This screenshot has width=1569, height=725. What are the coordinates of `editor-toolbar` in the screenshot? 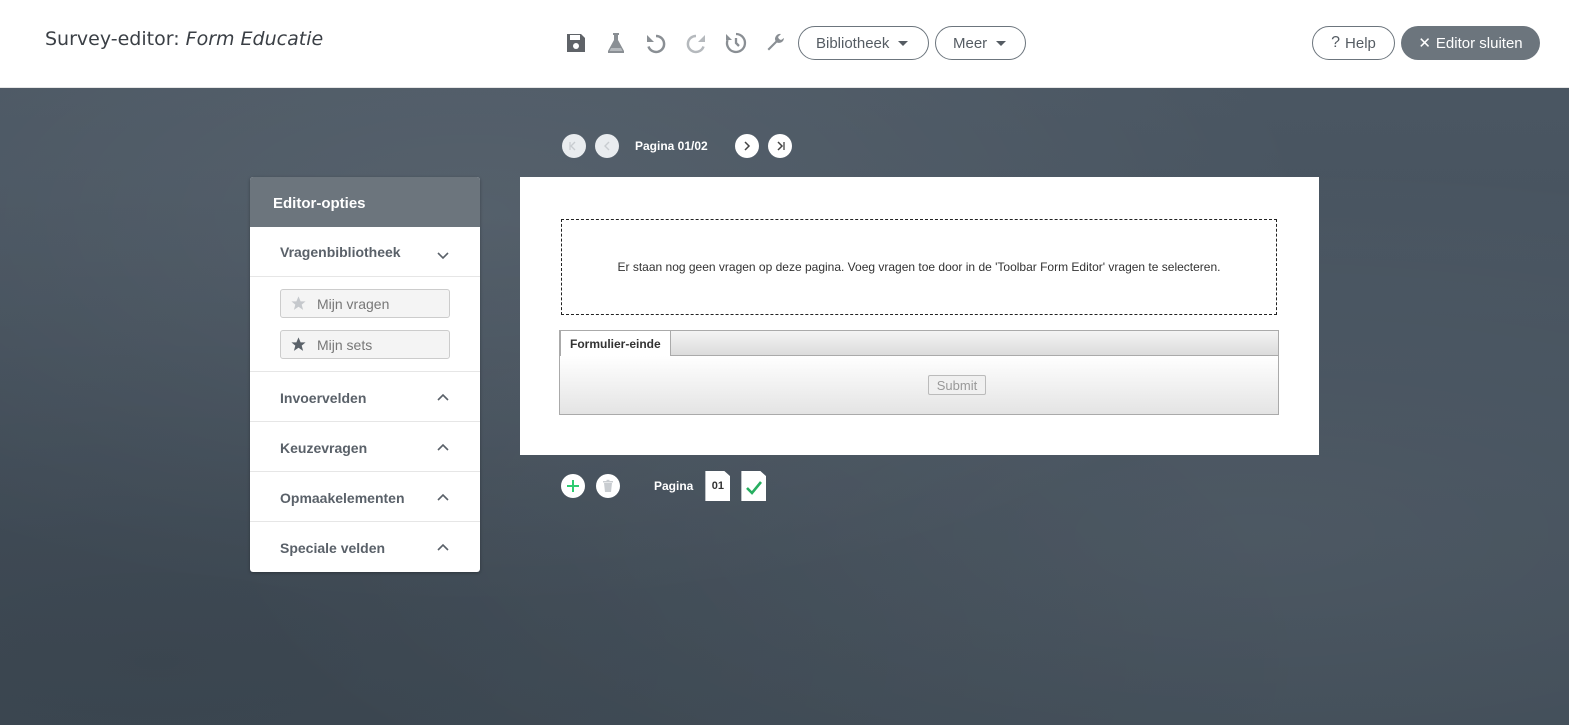 It's located at (682, 43).